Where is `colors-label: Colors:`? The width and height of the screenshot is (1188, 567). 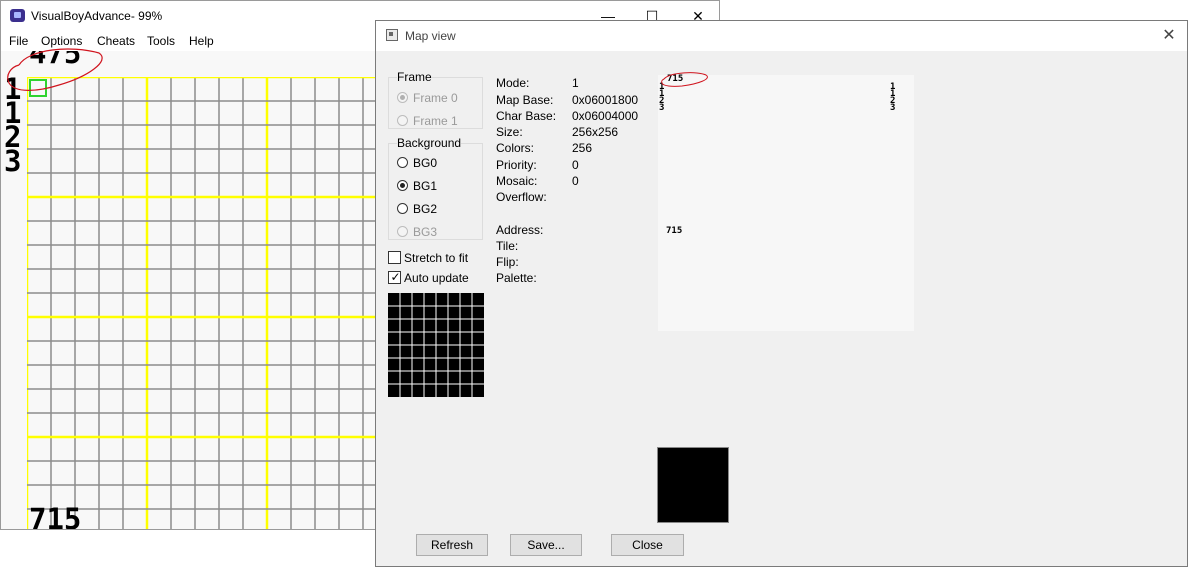 colors-label: Colors: is located at coordinates (515, 148).